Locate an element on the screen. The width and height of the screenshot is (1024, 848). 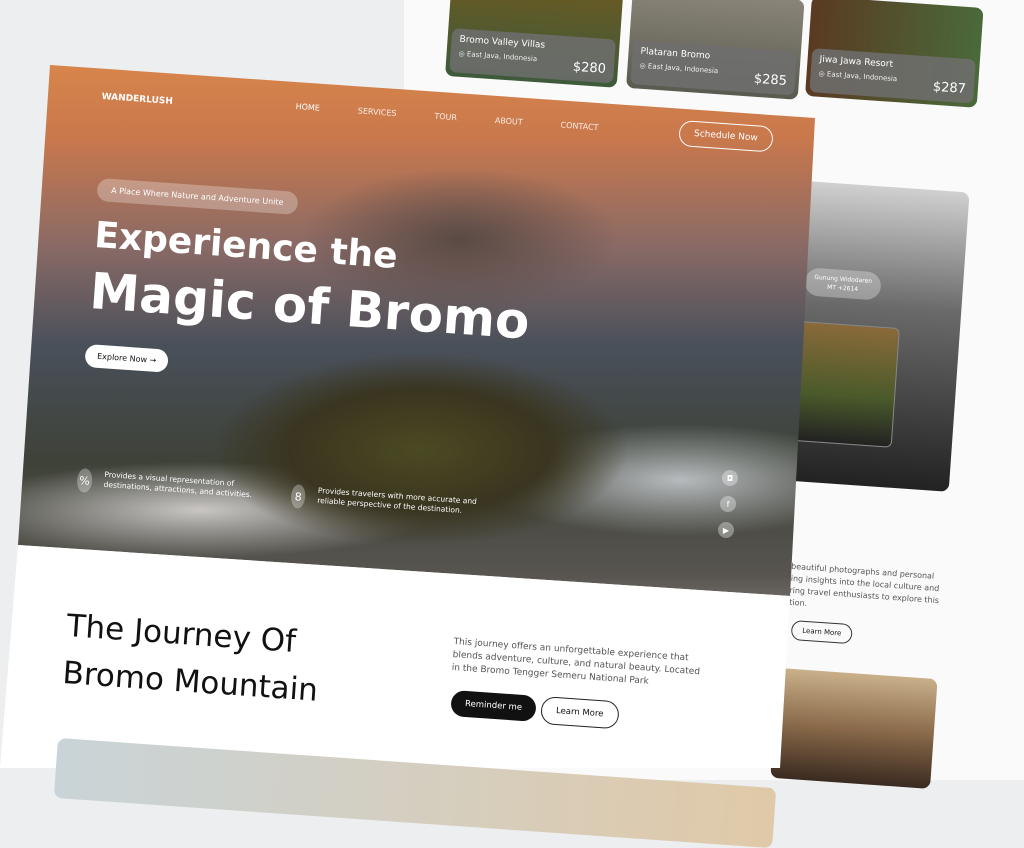
arrow-right-icon: → is located at coordinates (153, 360).